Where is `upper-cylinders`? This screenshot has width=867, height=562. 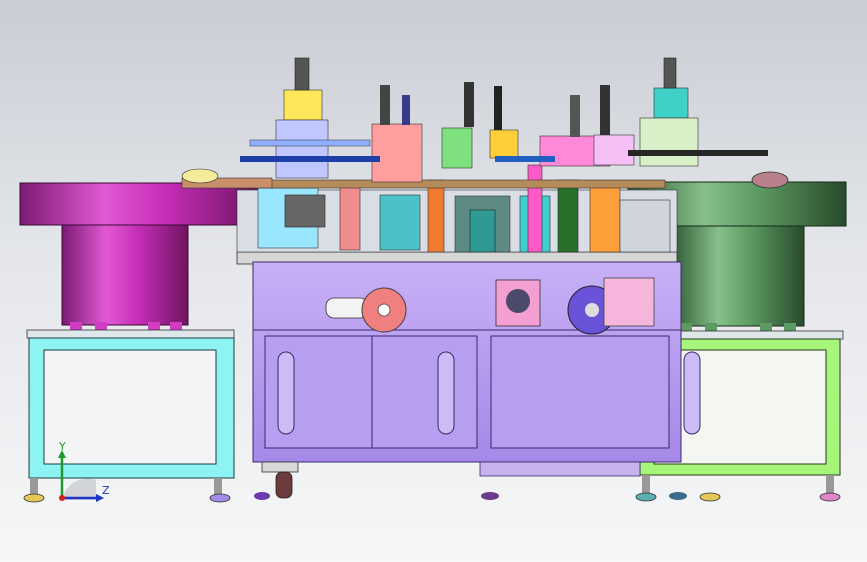
upper-cylinders is located at coordinates (504, 120).